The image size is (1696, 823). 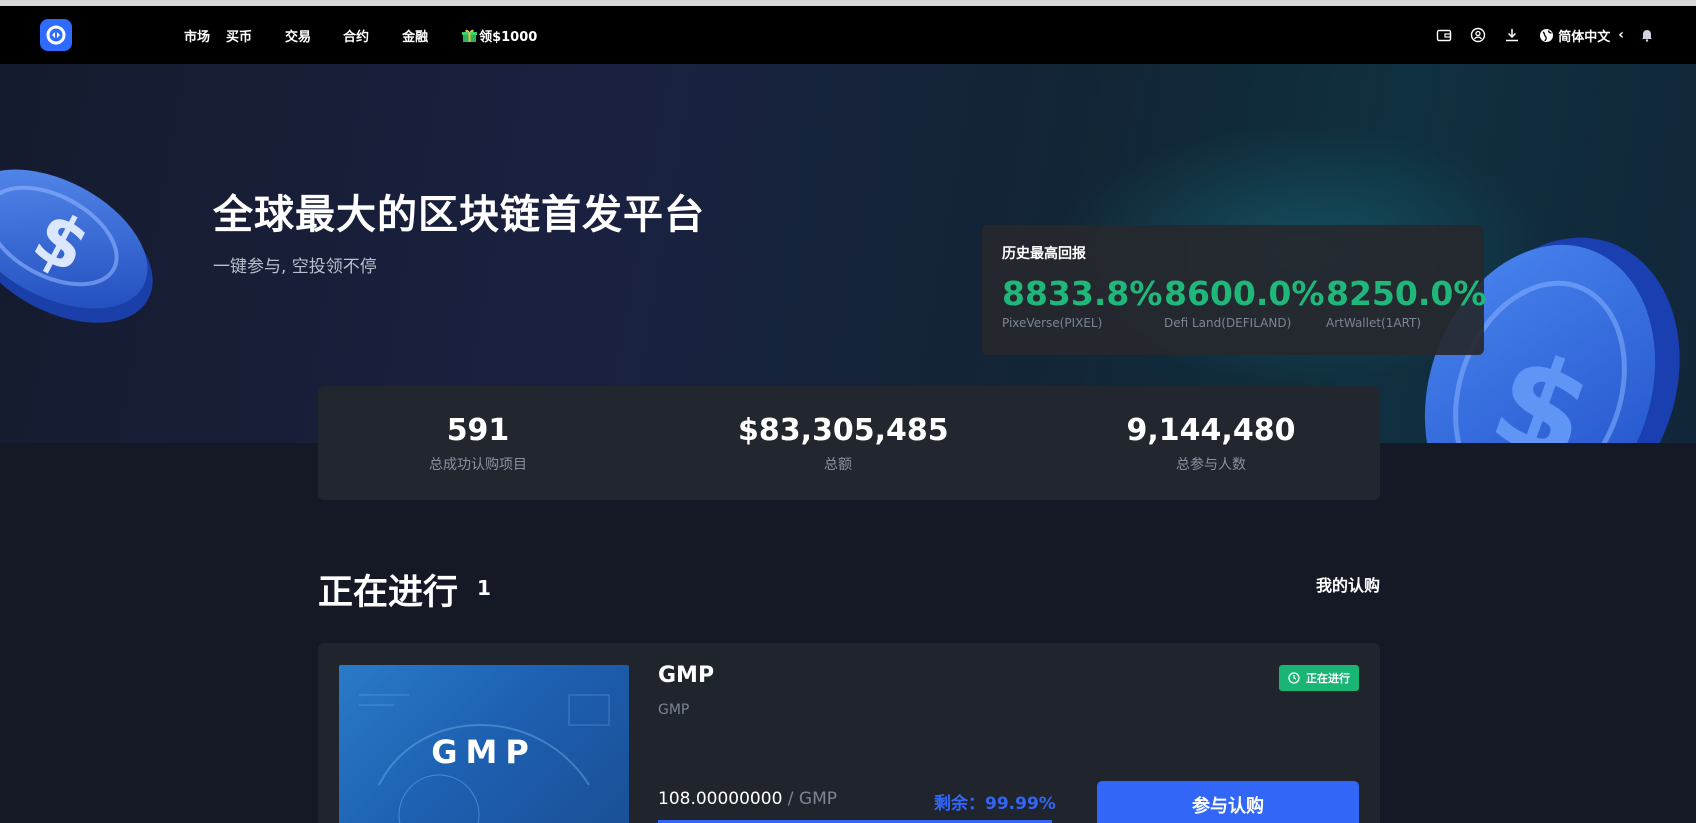 What do you see at coordinates (995, 804) in the screenshot?
I see `remaining-percent: 剩余：99.99%` at bounding box center [995, 804].